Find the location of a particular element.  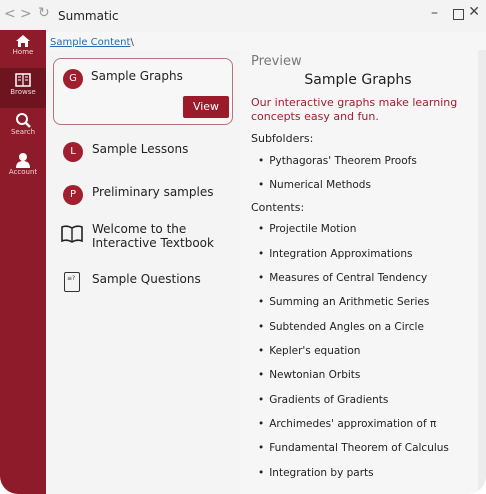

preview-scrollbar is located at coordinates (482, 272).